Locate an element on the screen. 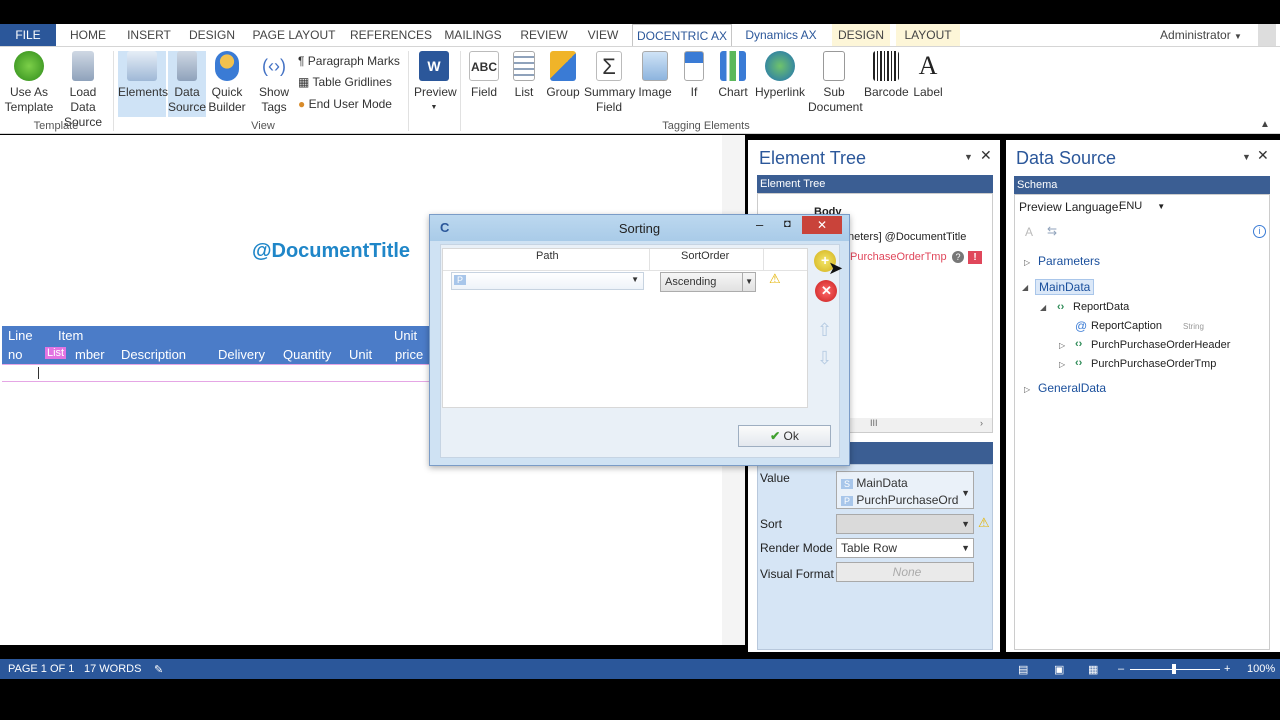 This screenshot has height=720, width=1280. ok-button: ✔ Ok is located at coordinates (784, 436).